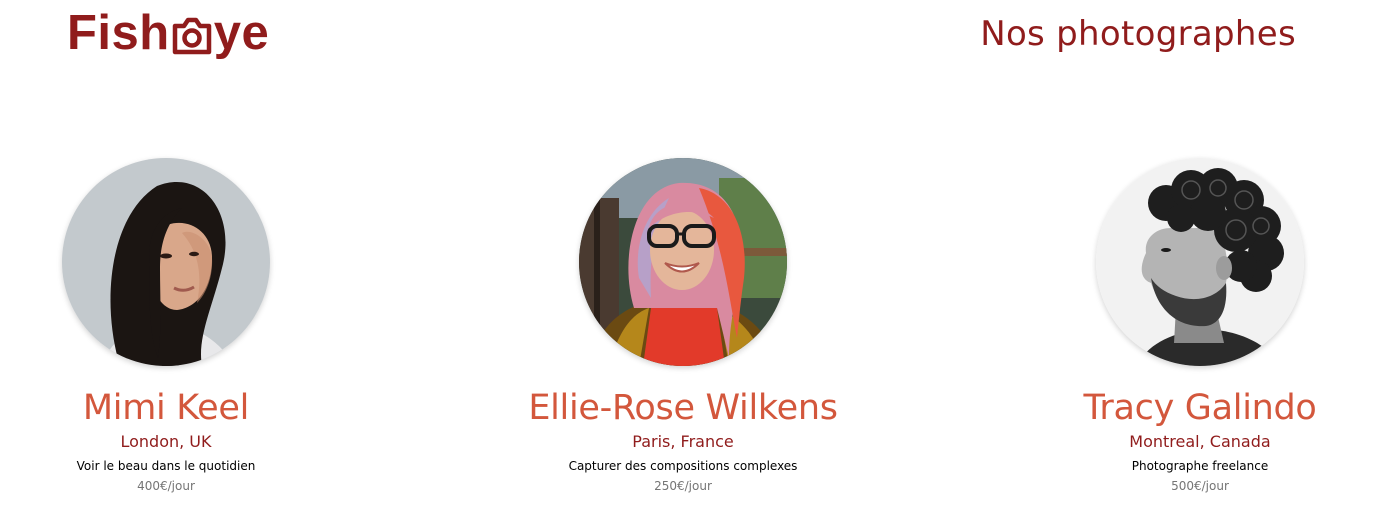 Image resolution: width=1385 pixels, height=520 pixels. What do you see at coordinates (683, 466) in the screenshot?
I see `photographer-tagline: Capturer des compositions complexes` at bounding box center [683, 466].